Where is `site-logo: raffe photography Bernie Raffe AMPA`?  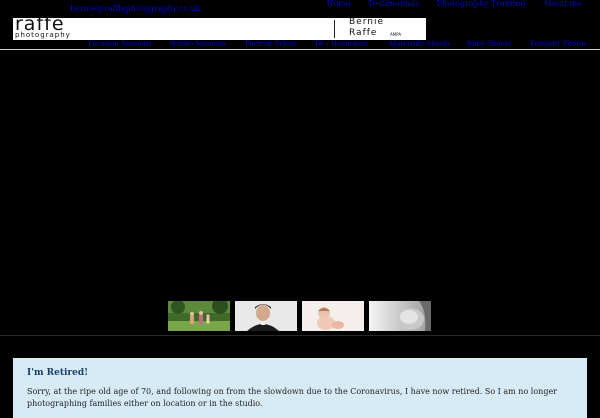 site-logo: raffe photography Bernie Raffe AMPA is located at coordinates (219, 26).